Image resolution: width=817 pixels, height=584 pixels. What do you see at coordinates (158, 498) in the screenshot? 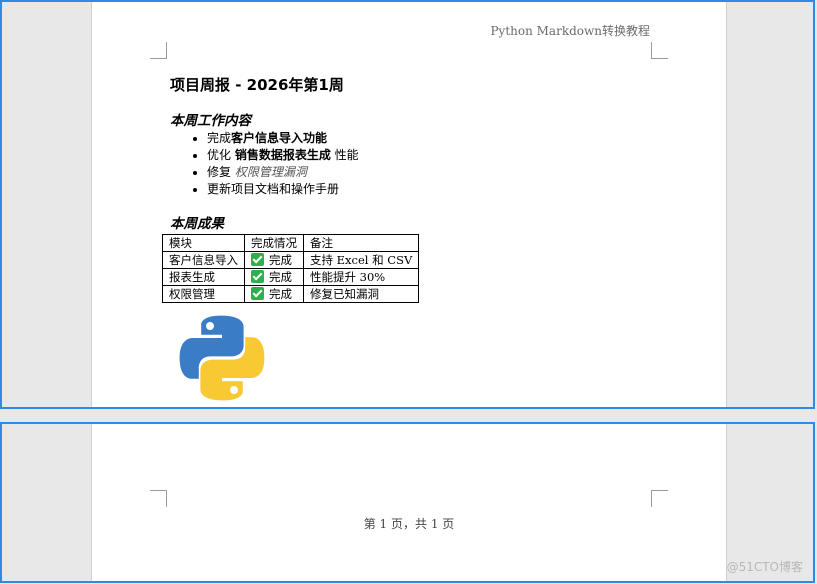
I see `crop-mark-bottom-left` at bounding box center [158, 498].